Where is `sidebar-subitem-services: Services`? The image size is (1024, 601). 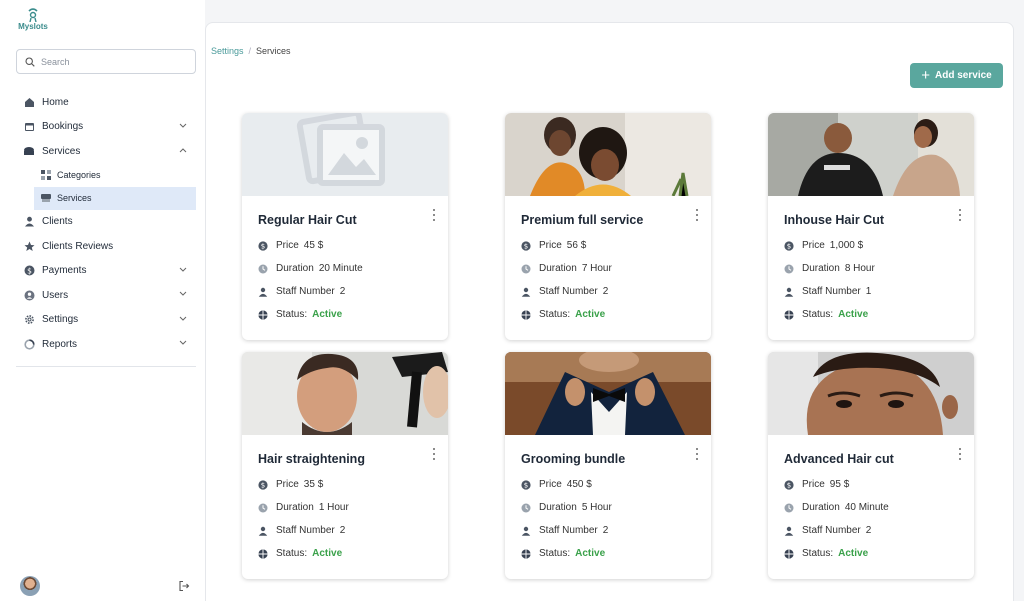 sidebar-subitem-services: Services is located at coordinates (115, 198).